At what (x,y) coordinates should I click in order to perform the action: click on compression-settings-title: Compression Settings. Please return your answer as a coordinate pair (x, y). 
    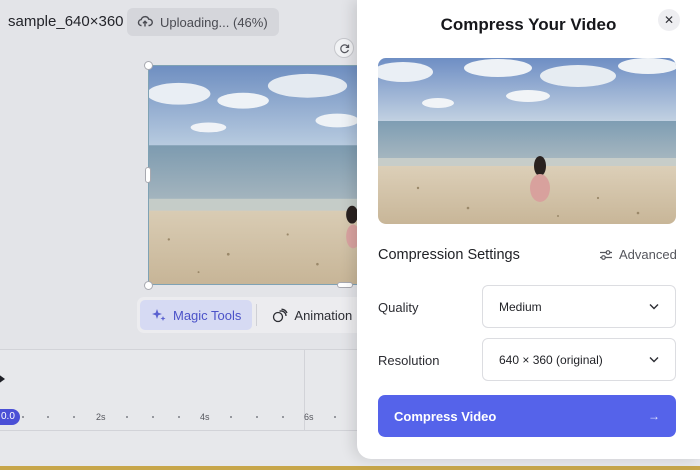
    Looking at the image, I should click on (449, 255).